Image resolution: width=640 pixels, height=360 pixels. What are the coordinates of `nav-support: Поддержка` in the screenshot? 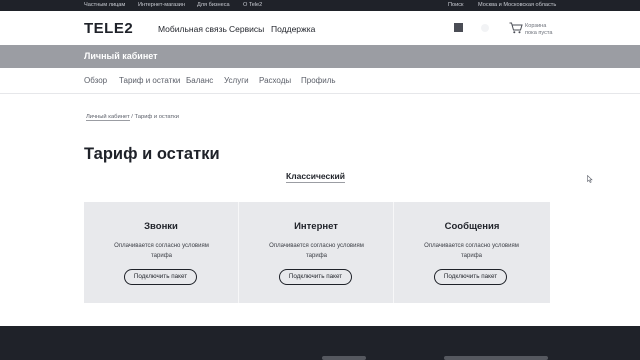 It's located at (293, 29).